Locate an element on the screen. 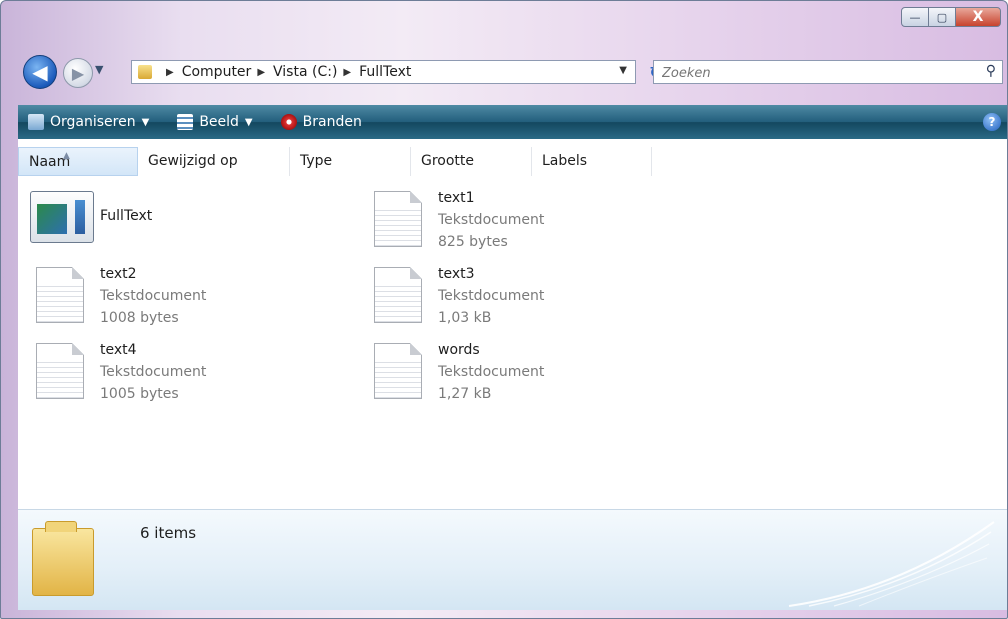  item-count: 6 items is located at coordinates (168, 533).